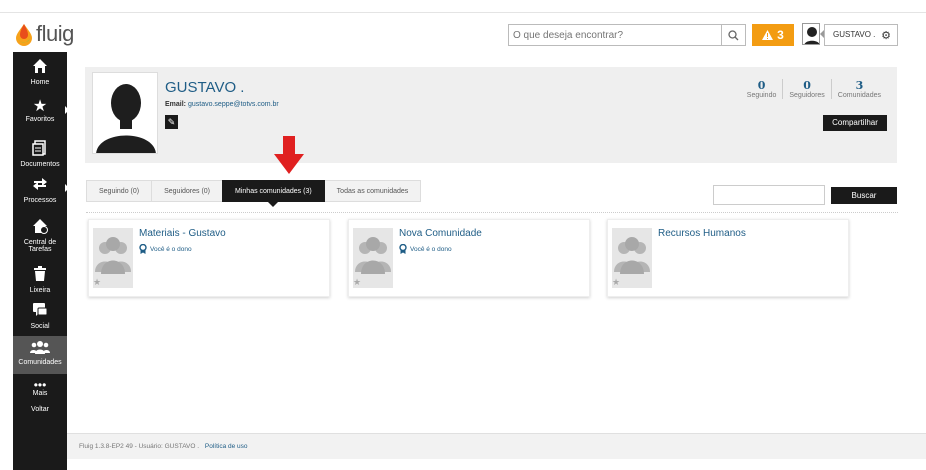  What do you see at coordinates (119, 191) in the screenshot?
I see `tab-seguindo: Seguindo (0)` at bounding box center [119, 191].